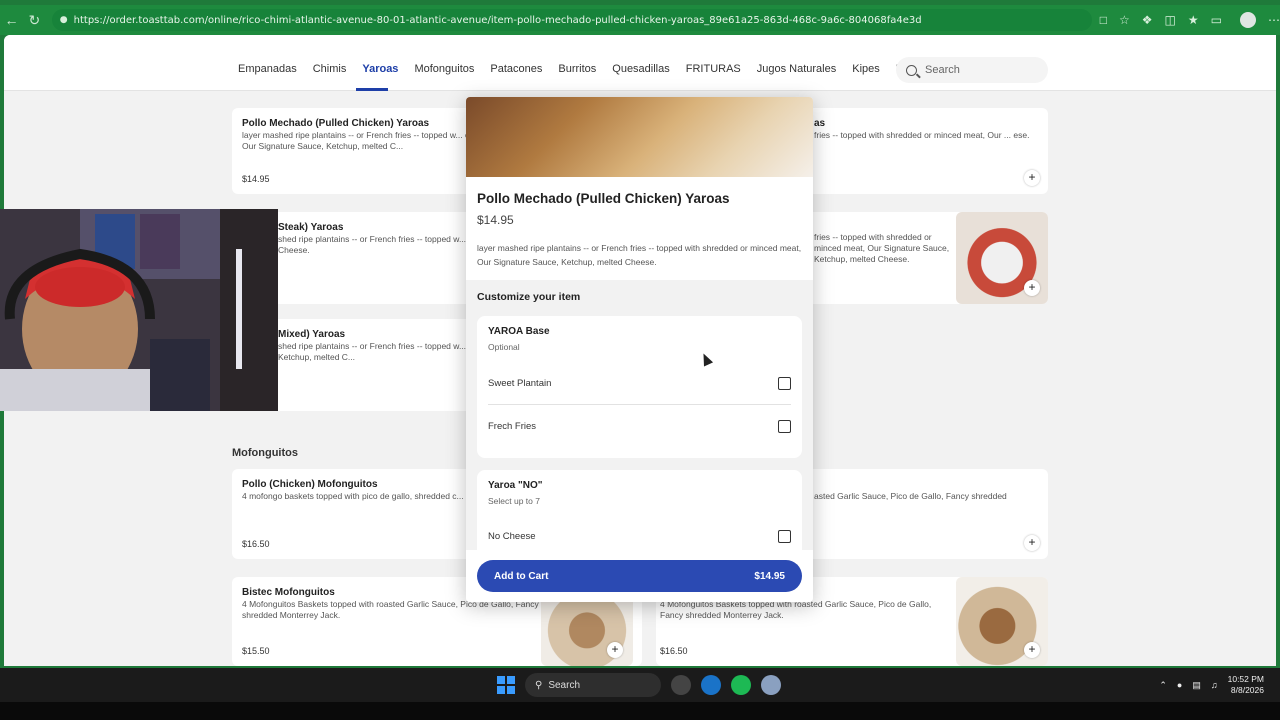  I want to click on divider, so click(639, 404).